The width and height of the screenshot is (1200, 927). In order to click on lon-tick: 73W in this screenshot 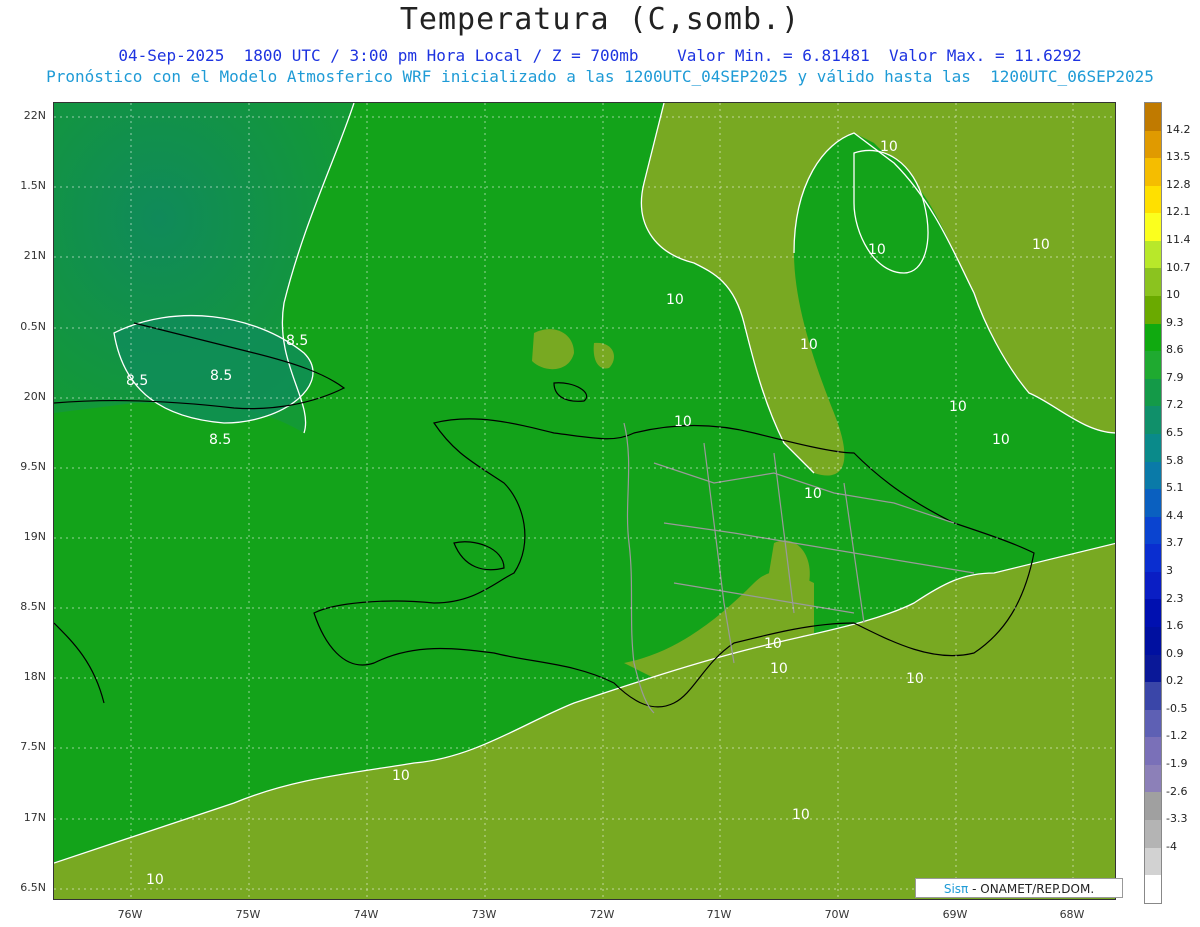, I will do `click(484, 914)`.